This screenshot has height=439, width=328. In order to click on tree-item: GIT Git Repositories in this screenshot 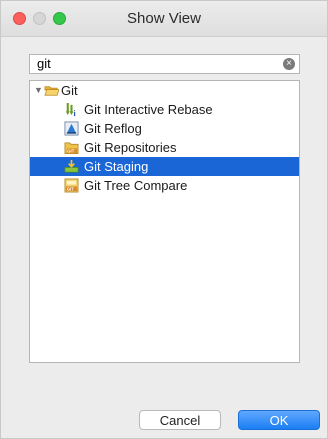, I will do `click(164, 147)`.